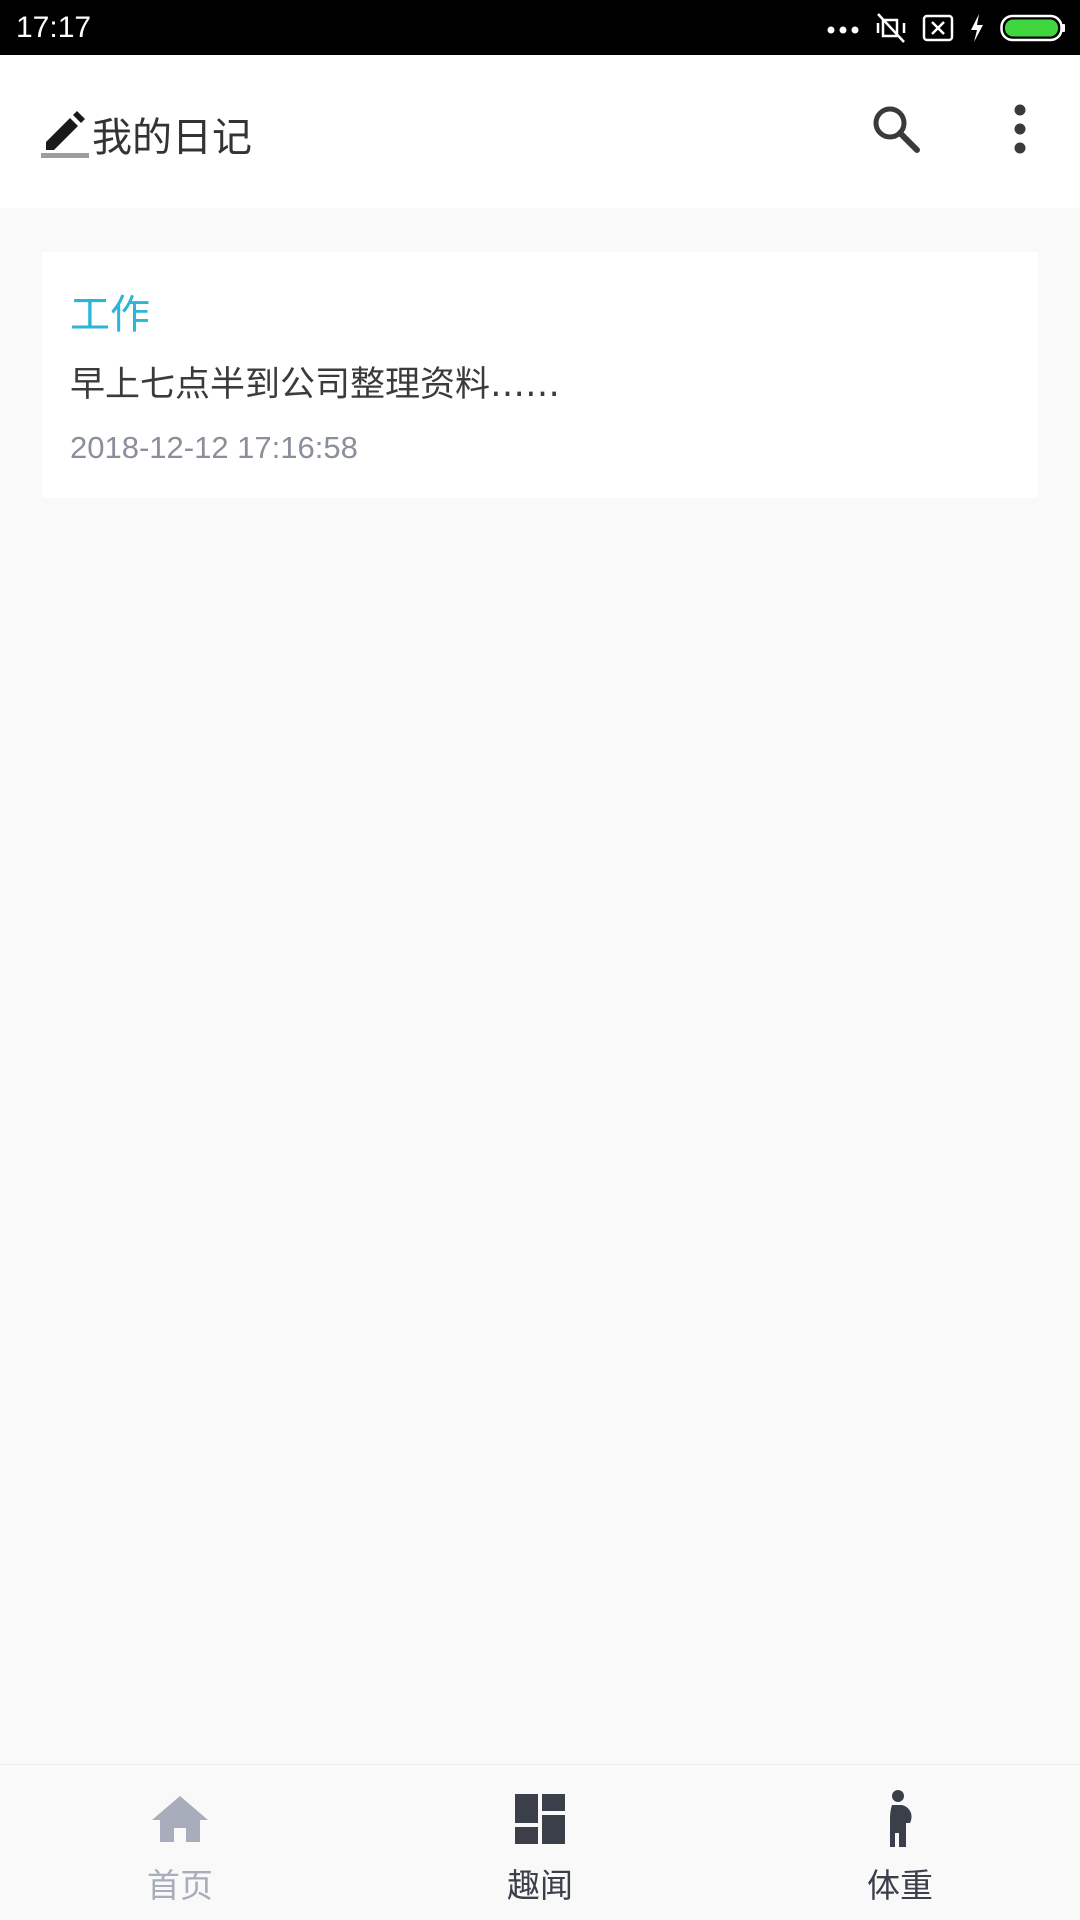 The width and height of the screenshot is (1080, 1920). I want to click on nav-label-news: 趣闻, so click(540, 1885).